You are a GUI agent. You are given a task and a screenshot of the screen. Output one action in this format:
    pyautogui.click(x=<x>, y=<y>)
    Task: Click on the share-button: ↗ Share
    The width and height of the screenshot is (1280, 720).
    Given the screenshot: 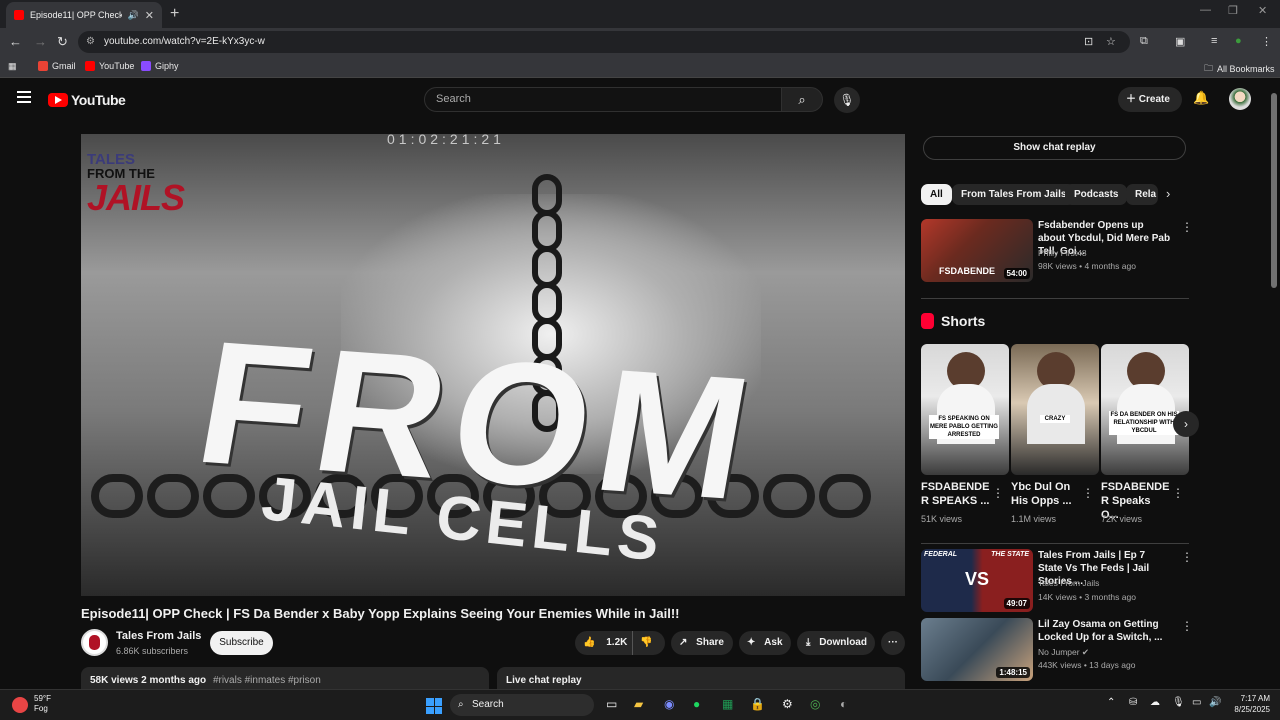 What is the action you would take?
    pyautogui.click(x=702, y=643)
    